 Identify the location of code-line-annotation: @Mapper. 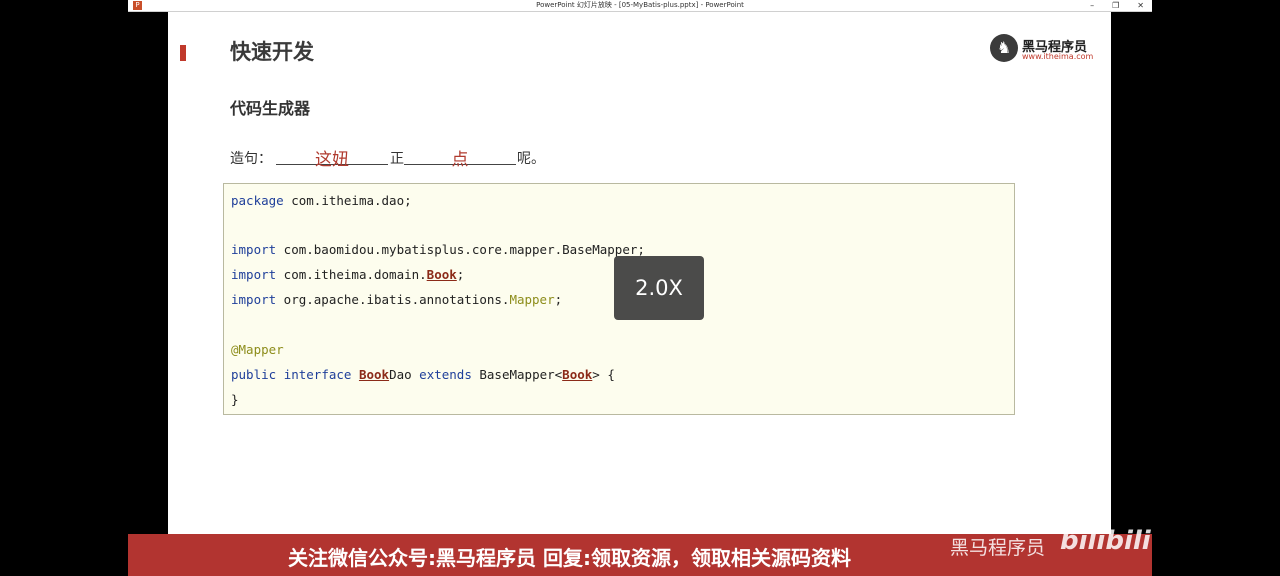
(257, 349).